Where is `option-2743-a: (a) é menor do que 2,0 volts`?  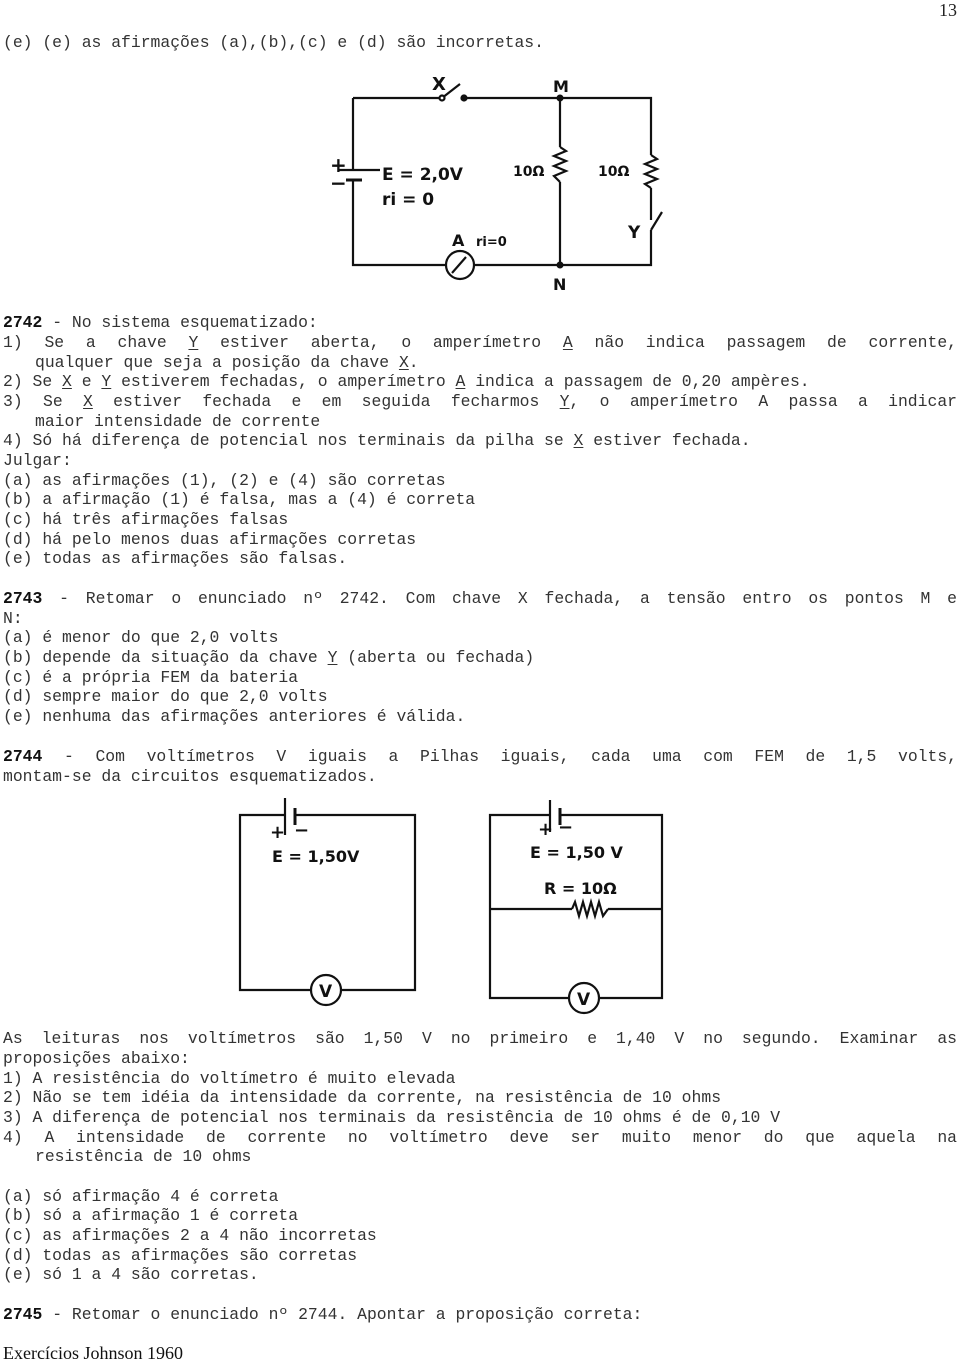 option-2743-a: (a) é menor do que 2,0 volts is located at coordinates (141, 637).